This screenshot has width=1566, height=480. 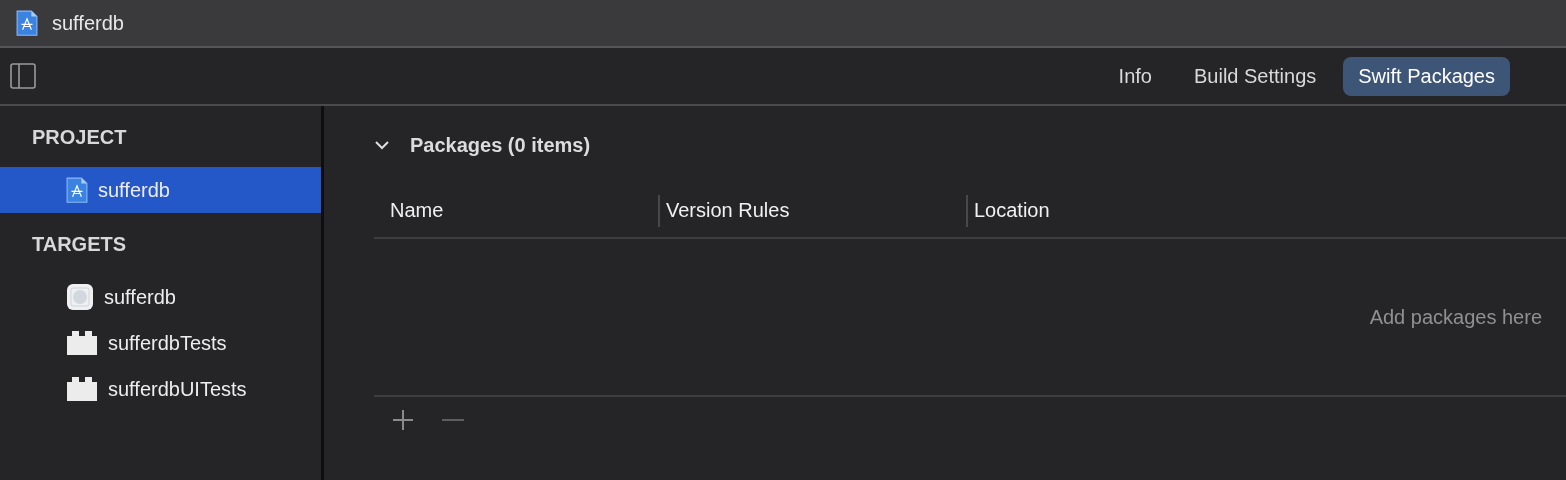 What do you see at coordinates (80, 297) in the screenshot?
I see `app-icon` at bounding box center [80, 297].